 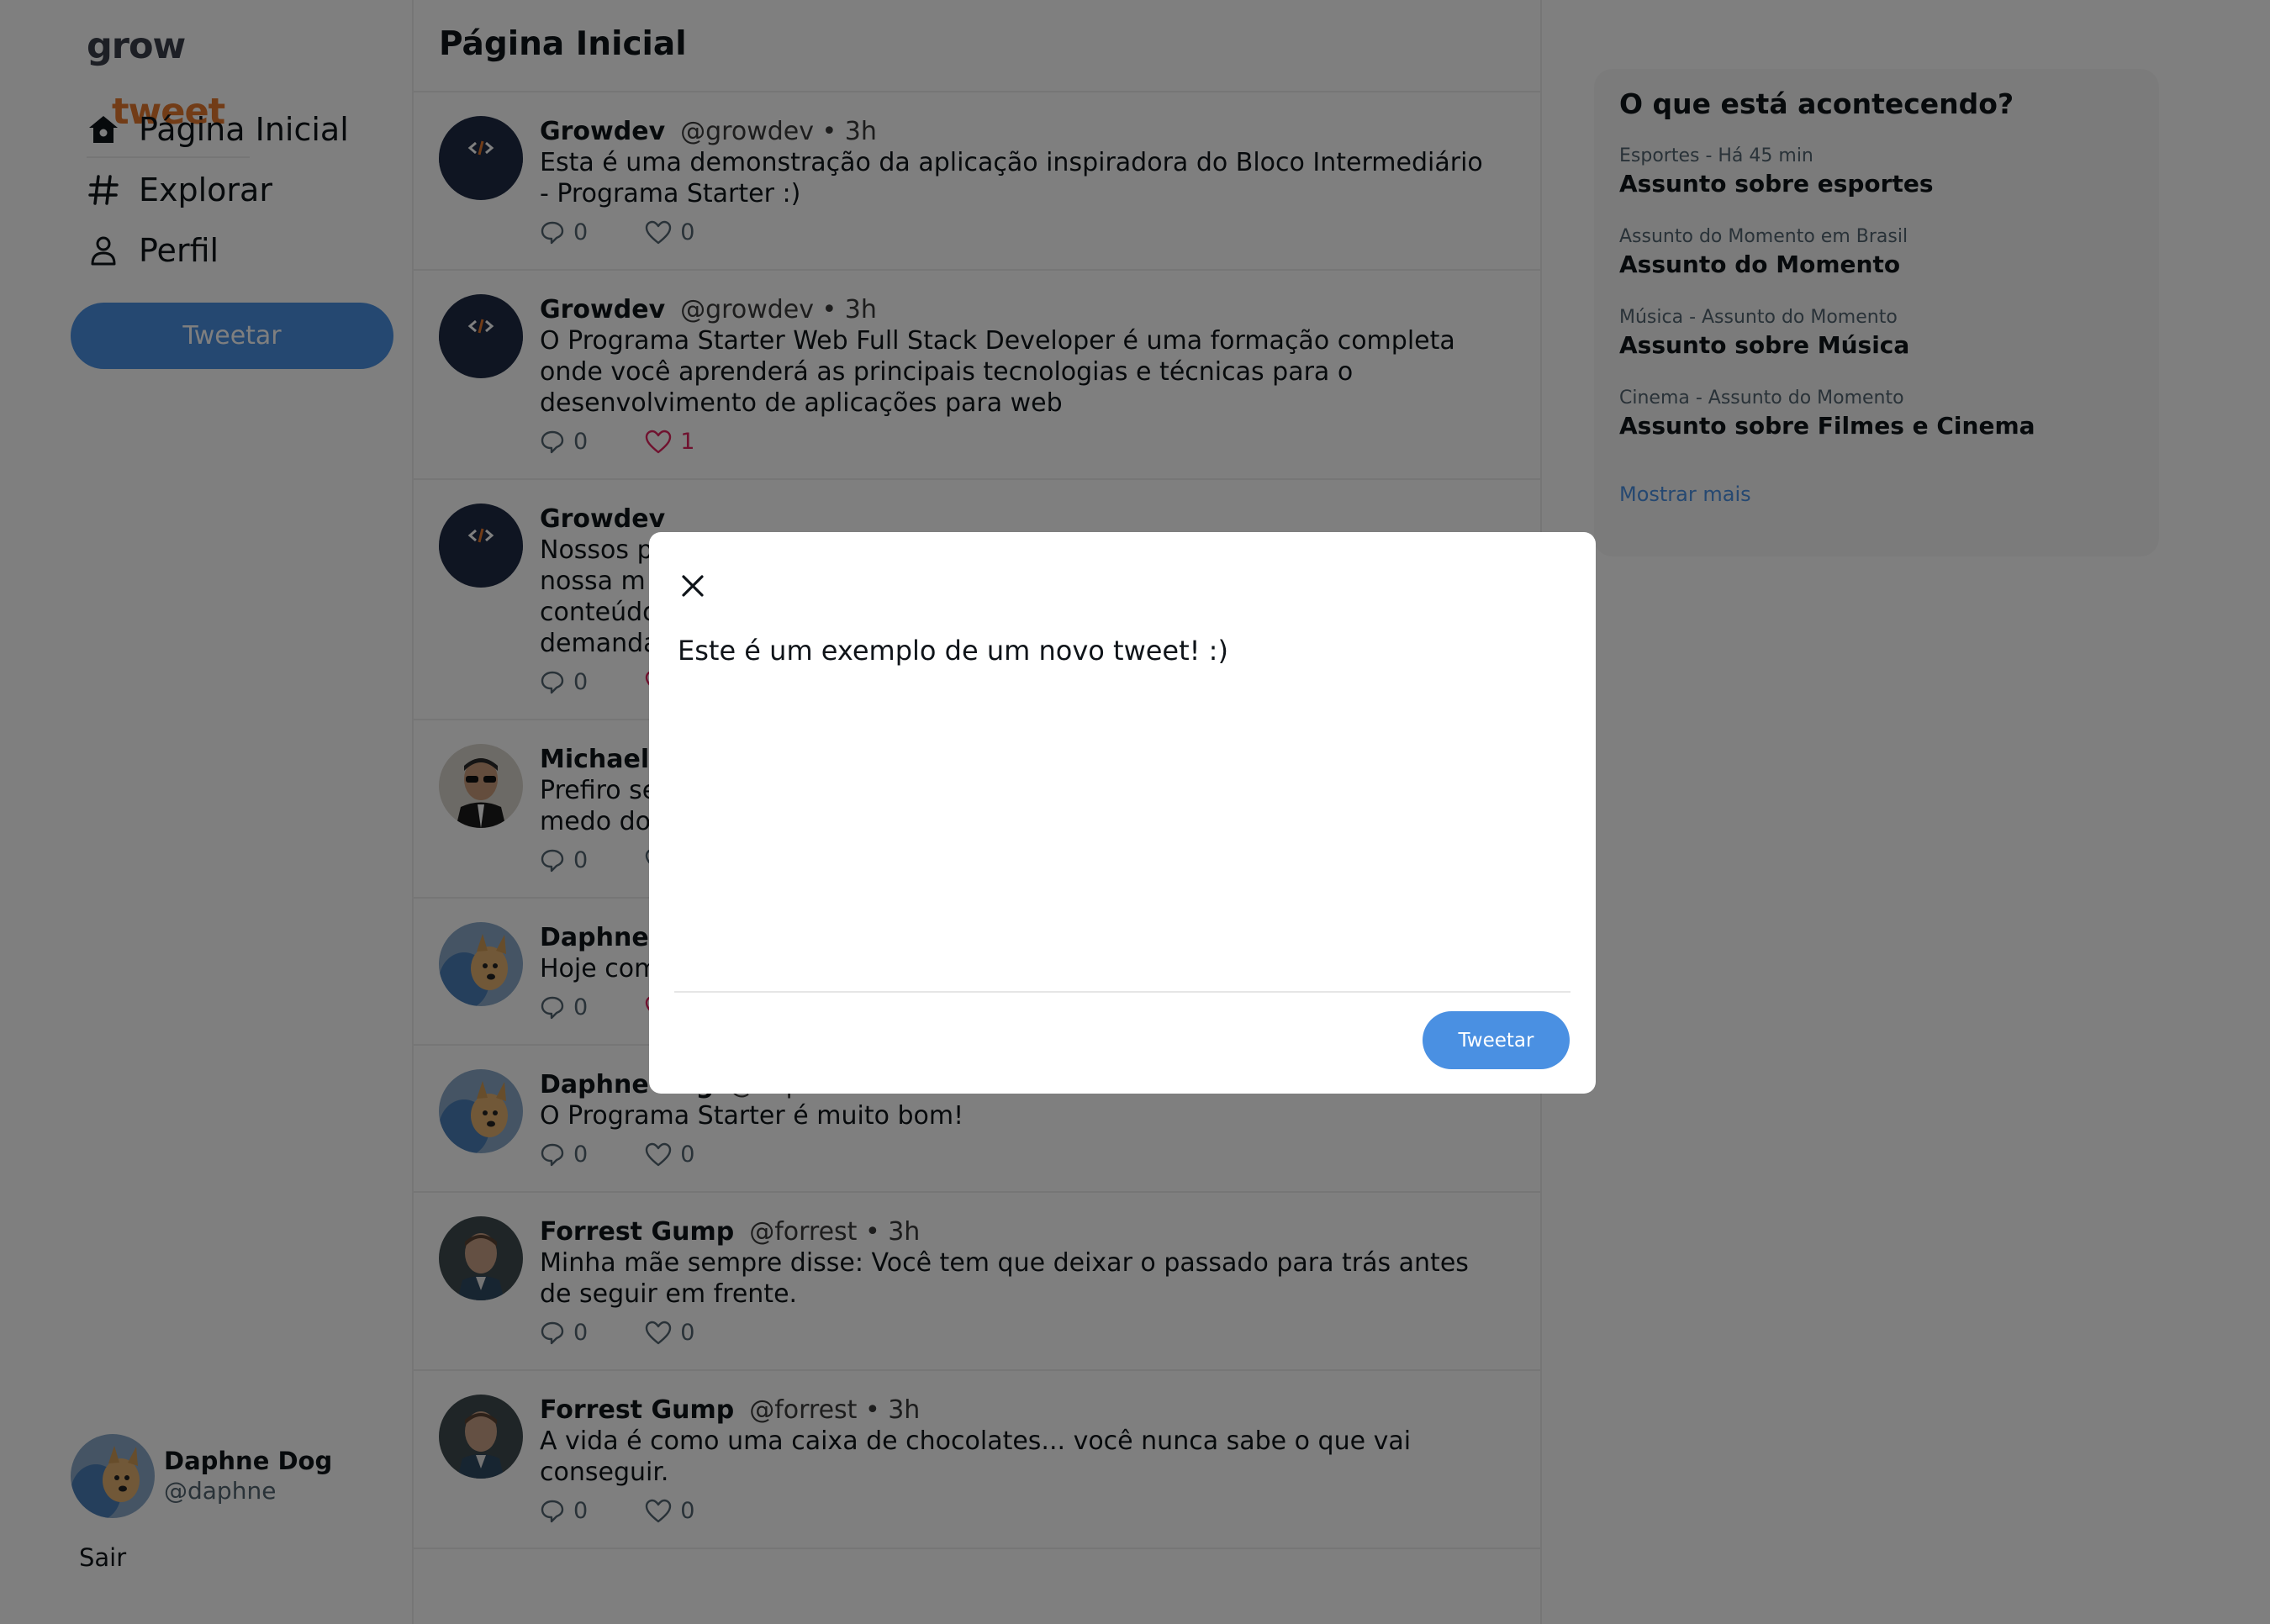 What do you see at coordinates (1119, 818) in the screenshot?
I see `tweet-compose-input: Este é um exemplo de um novo tweet! :)` at bounding box center [1119, 818].